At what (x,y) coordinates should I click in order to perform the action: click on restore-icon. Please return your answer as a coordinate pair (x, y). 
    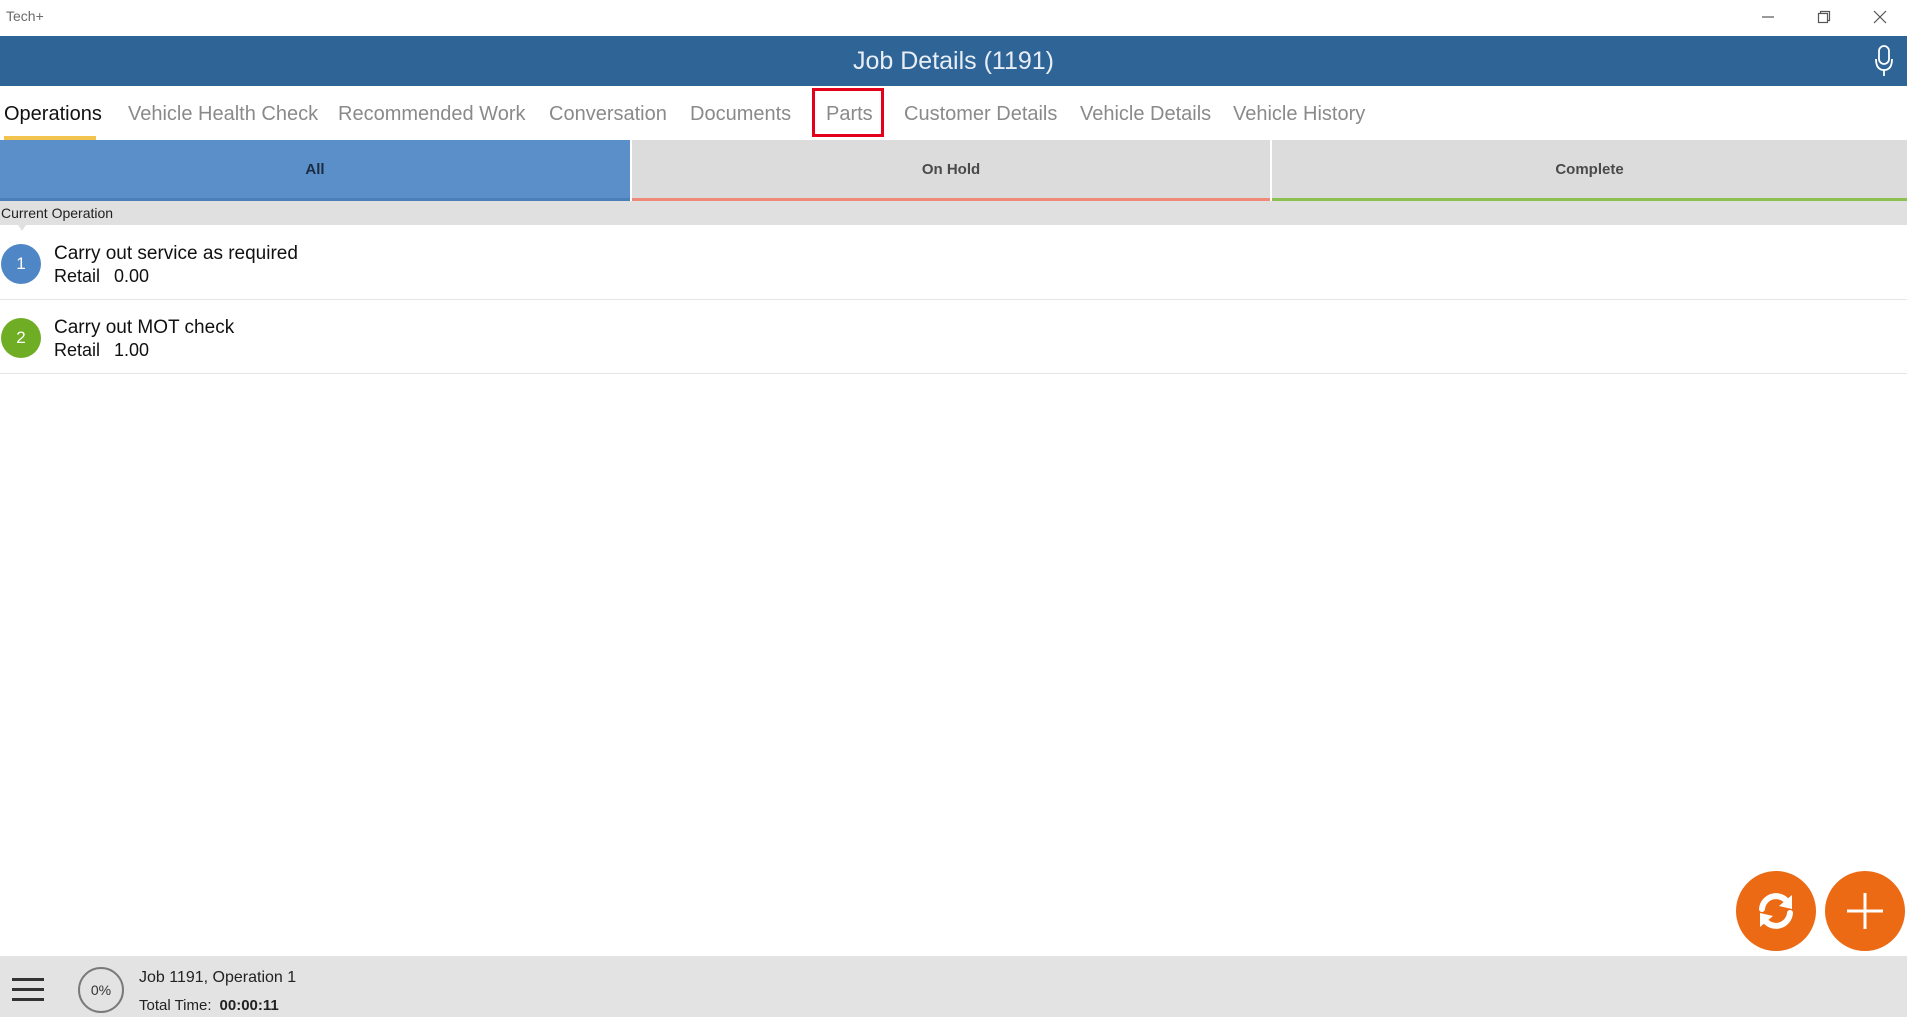
    Looking at the image, I should click on (1824, 17).